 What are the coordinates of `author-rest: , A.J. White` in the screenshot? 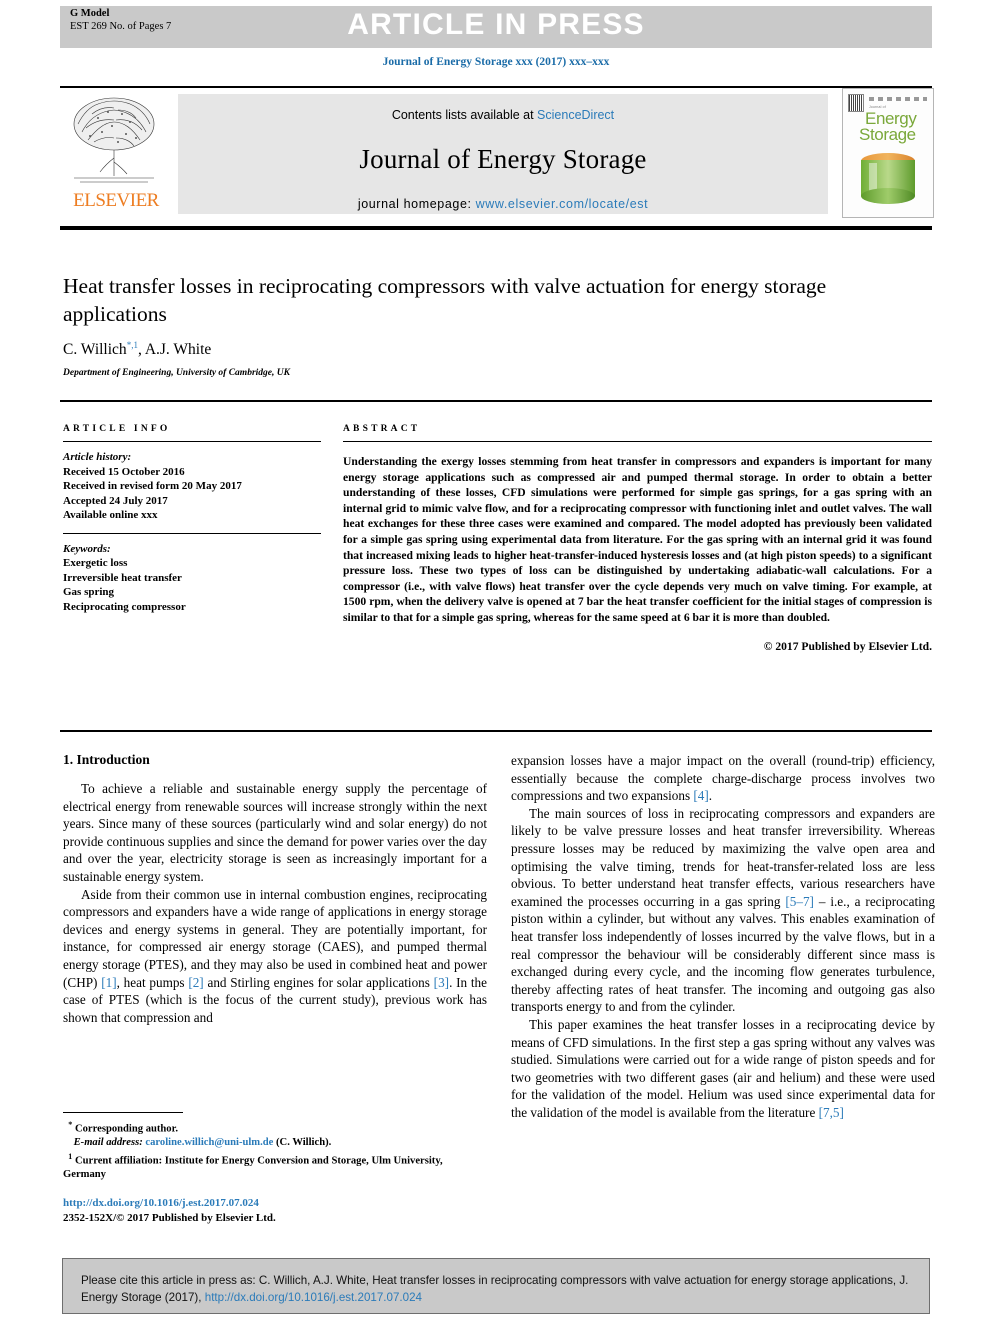 It's located at (174, 350).